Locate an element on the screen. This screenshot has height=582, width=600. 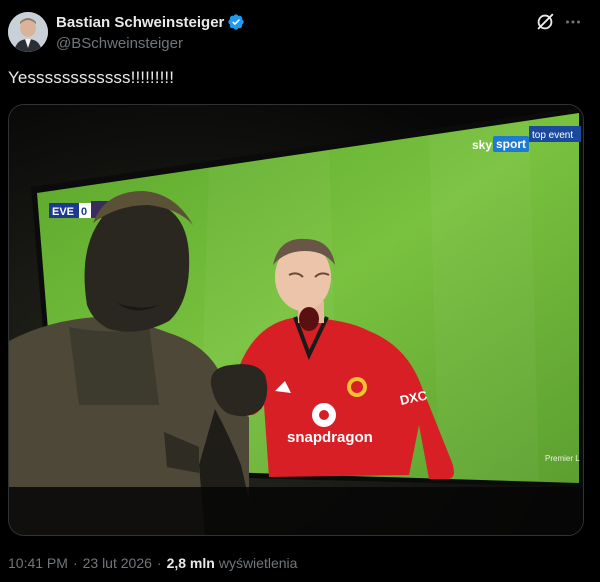
author-avatar is located at coordinates (28, 32).